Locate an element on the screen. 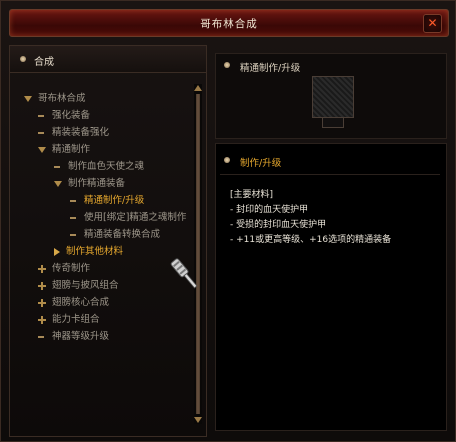 The image size is (456, 442). scroll-down-arrow is located at coordinates (198, 420).